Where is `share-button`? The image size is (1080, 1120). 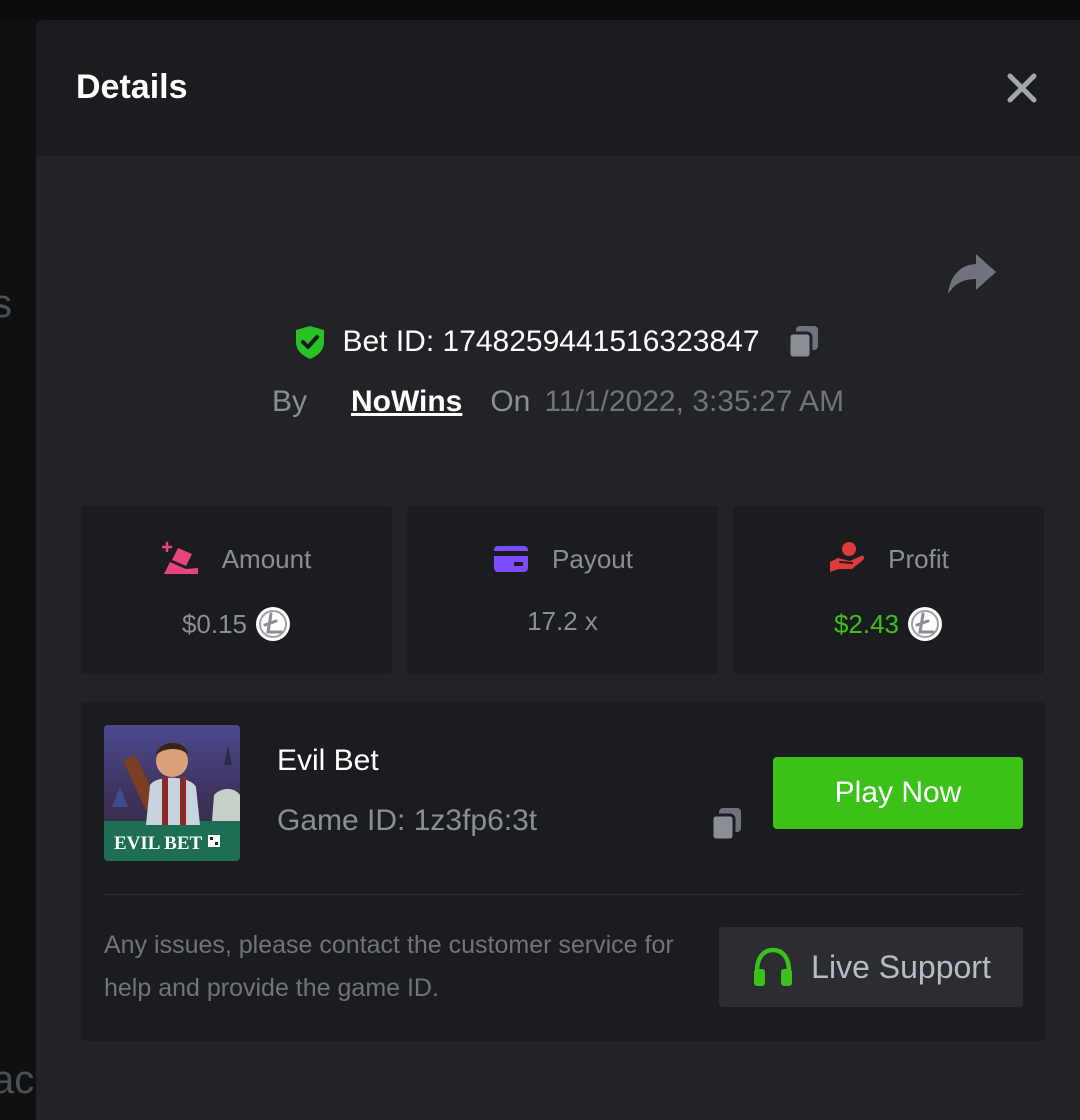 share-button is located at coordinates (972, 276).